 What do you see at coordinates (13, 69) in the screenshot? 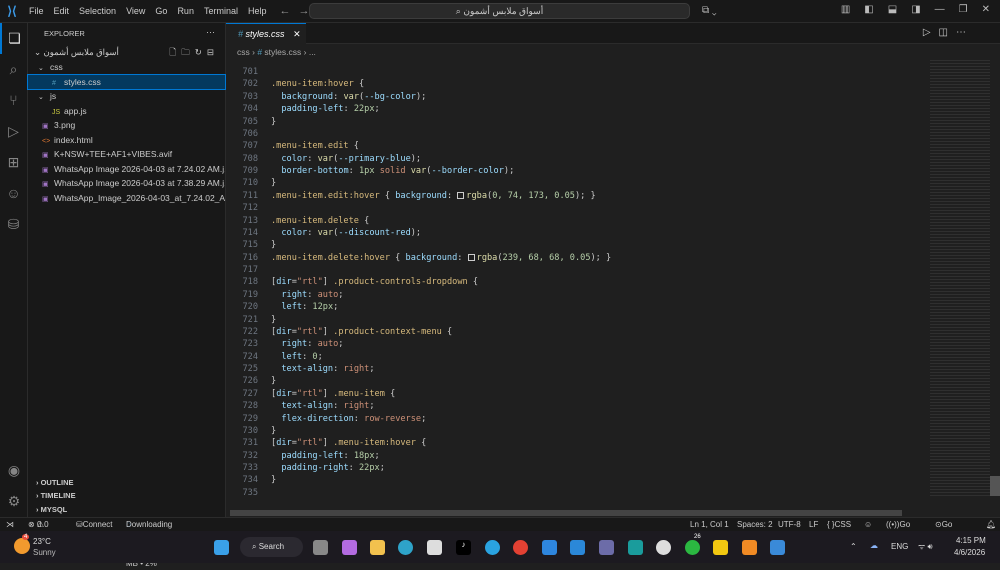
I see `search-icon: ⌕` at bounding box center [13, 69].